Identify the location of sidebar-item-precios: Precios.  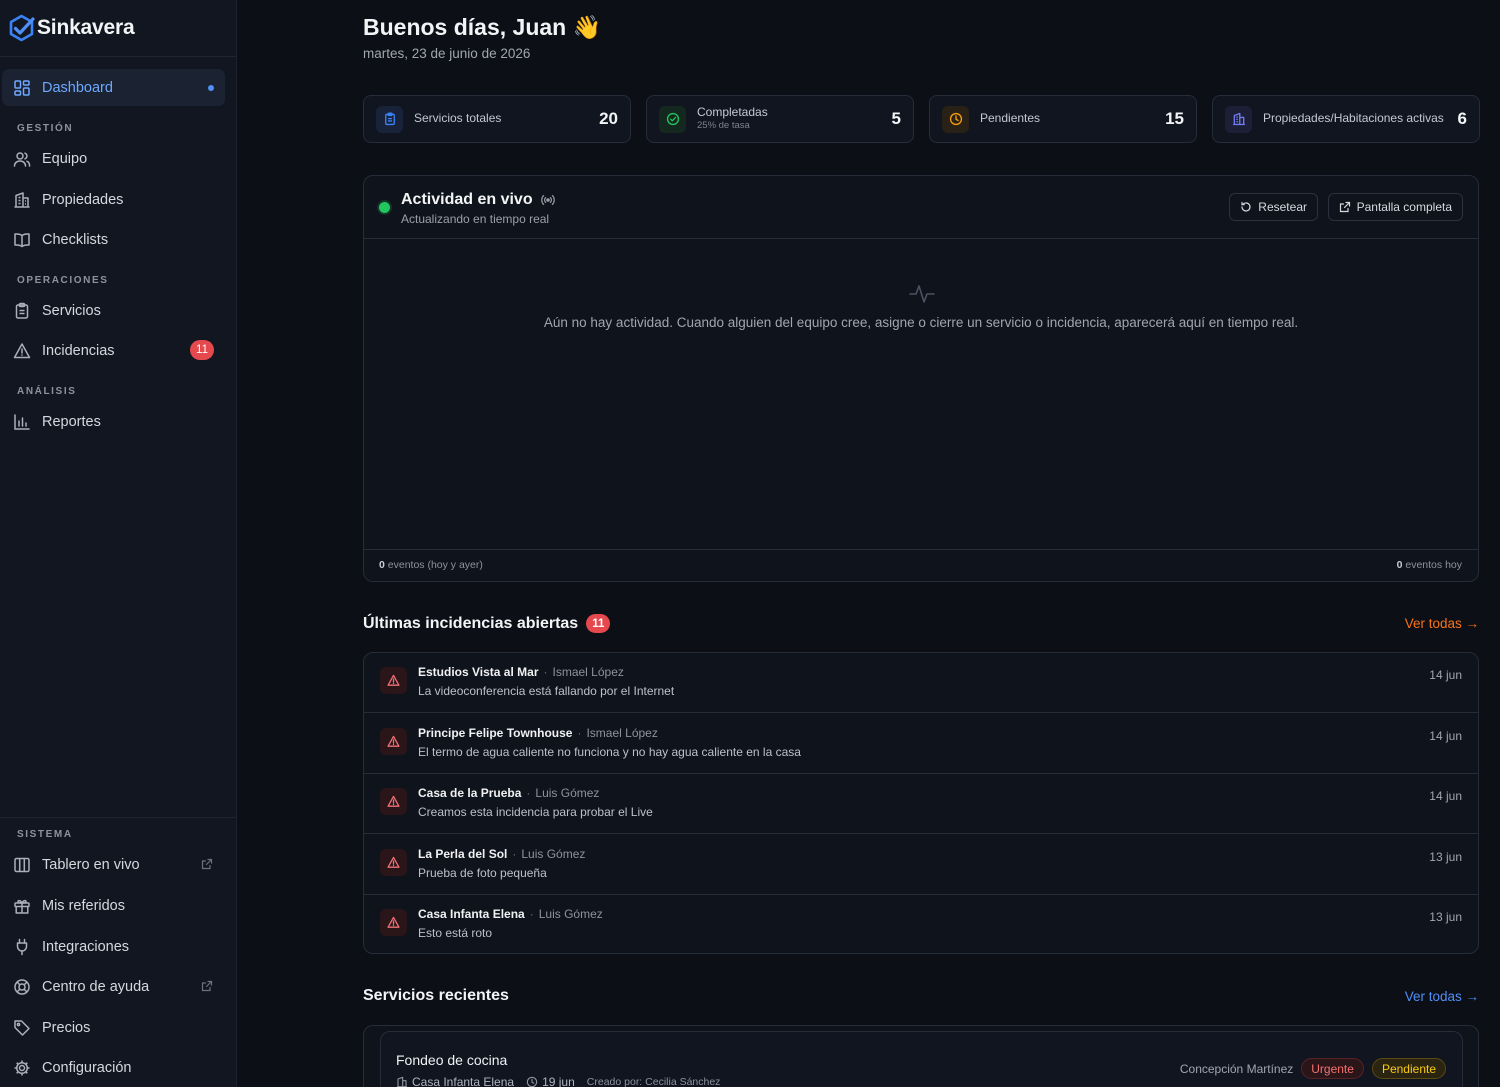
(113, 1027).